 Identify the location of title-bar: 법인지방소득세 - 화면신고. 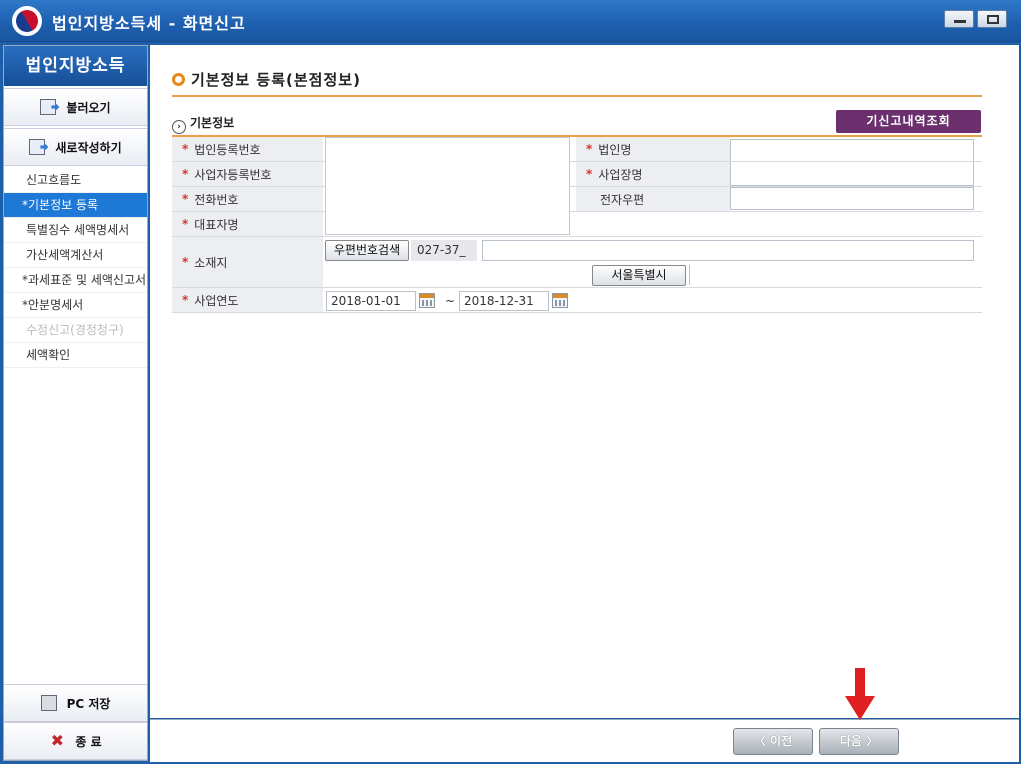
(510, 21).